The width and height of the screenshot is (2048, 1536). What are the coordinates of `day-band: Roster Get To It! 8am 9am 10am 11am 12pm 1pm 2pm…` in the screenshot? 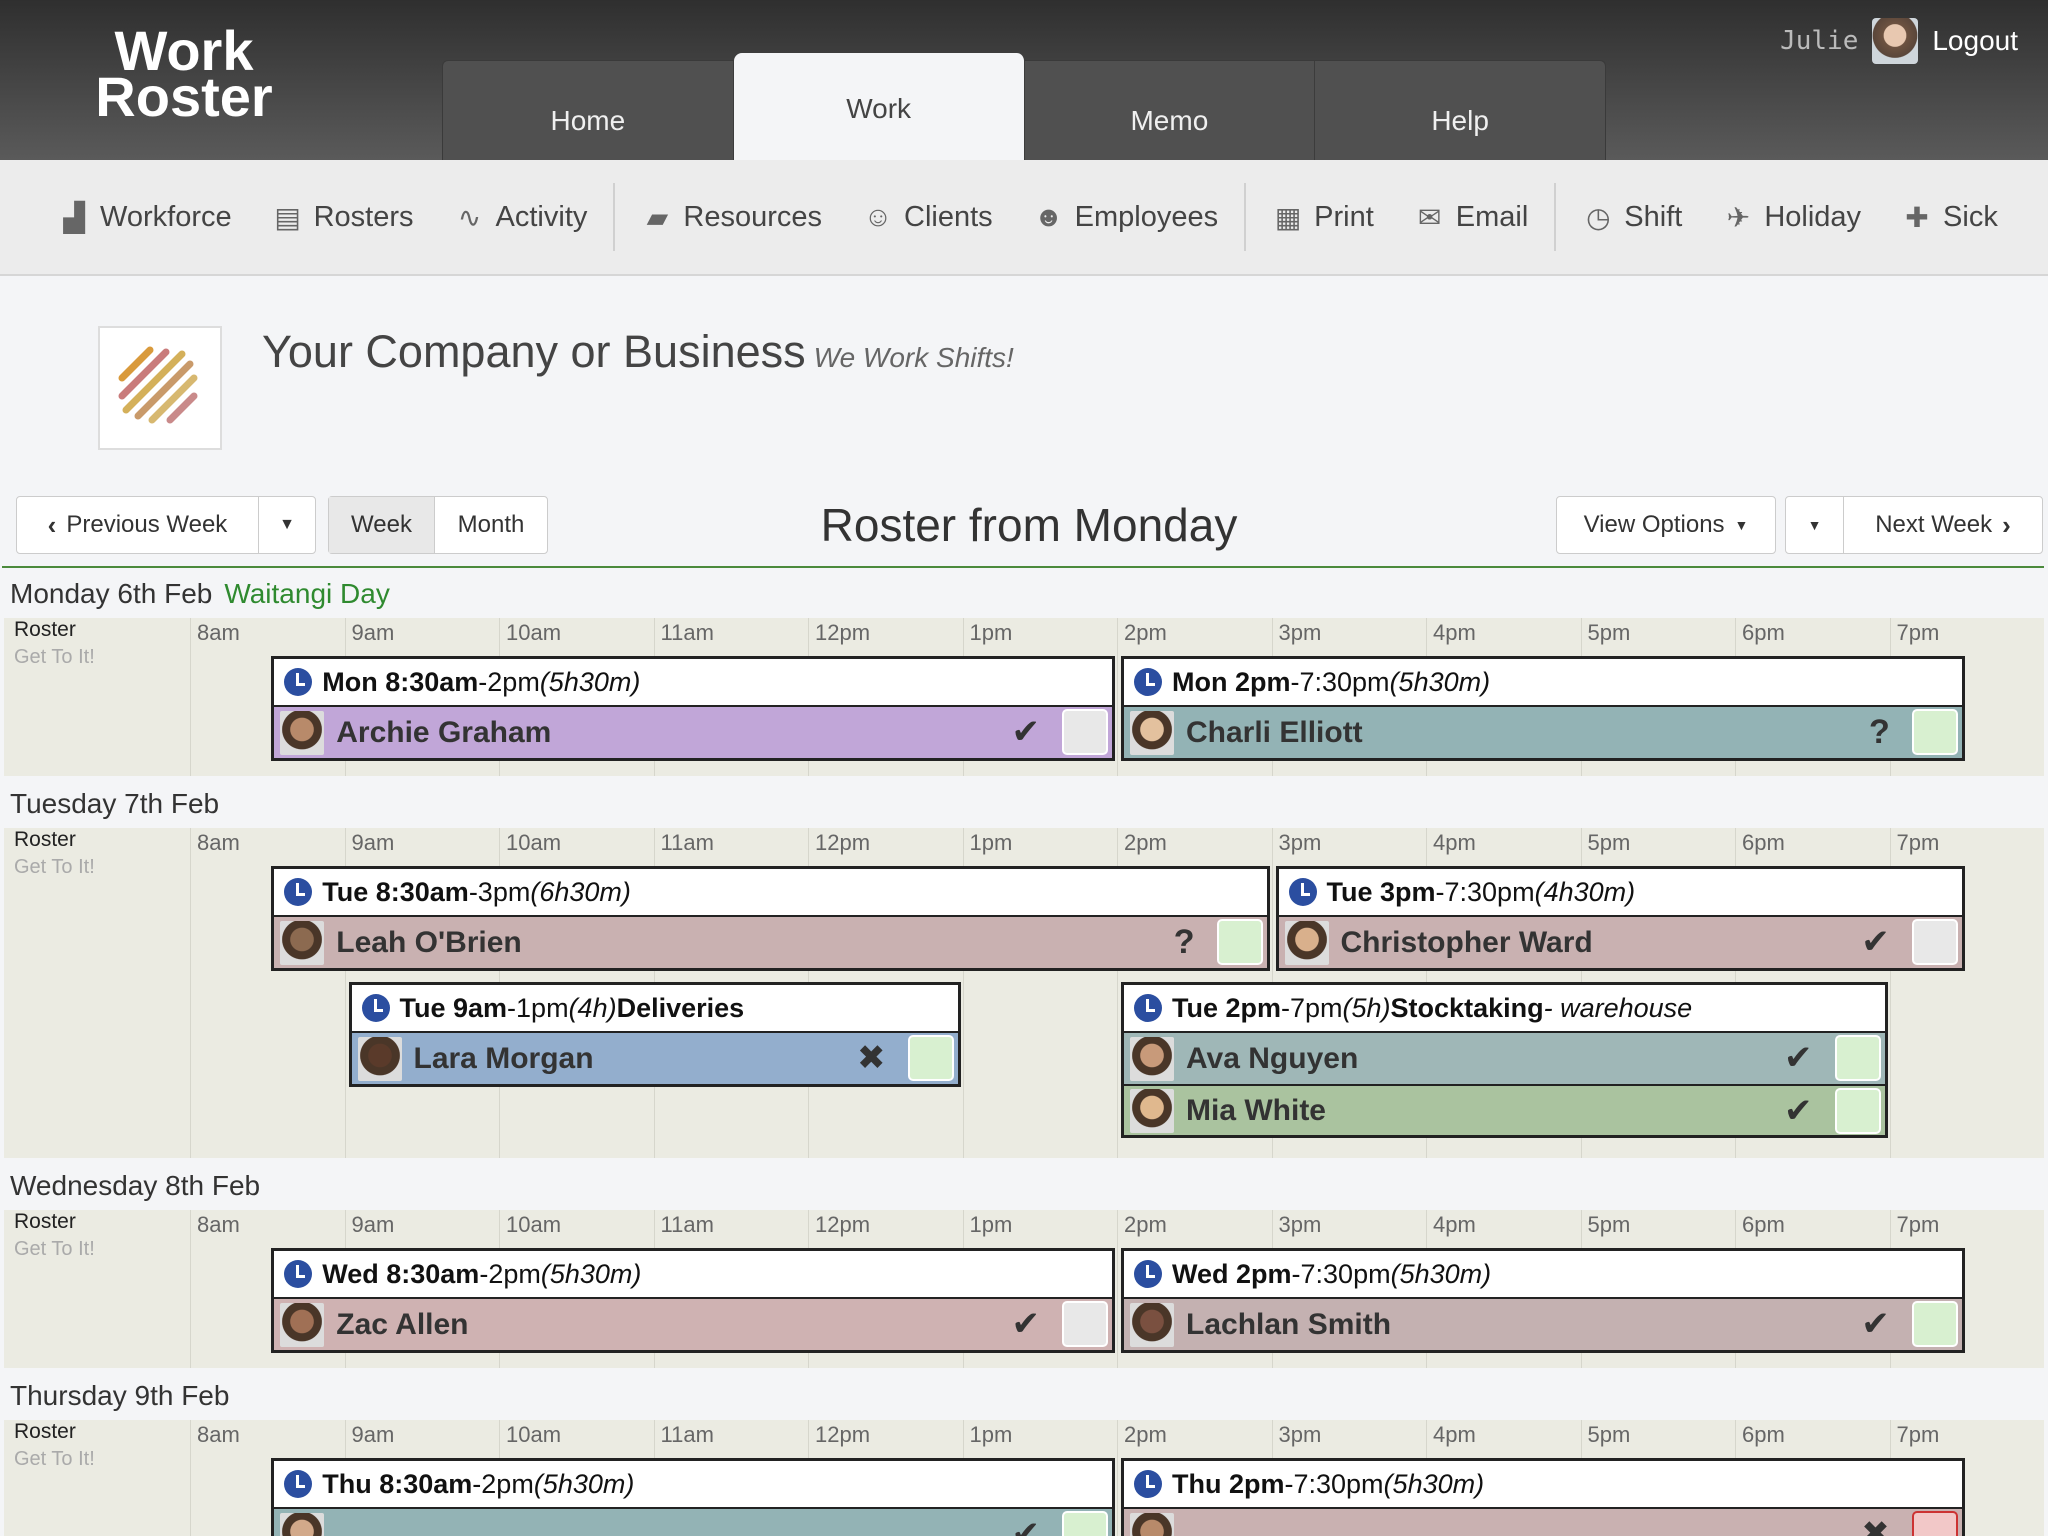 It's located at (1024, 697).